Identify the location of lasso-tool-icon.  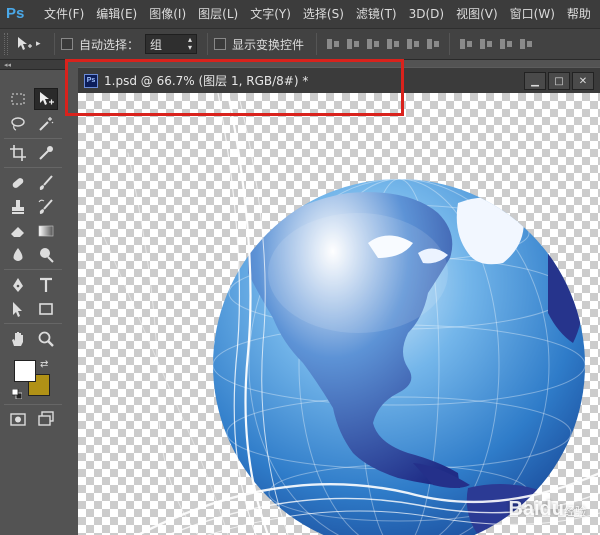
(18, 124).